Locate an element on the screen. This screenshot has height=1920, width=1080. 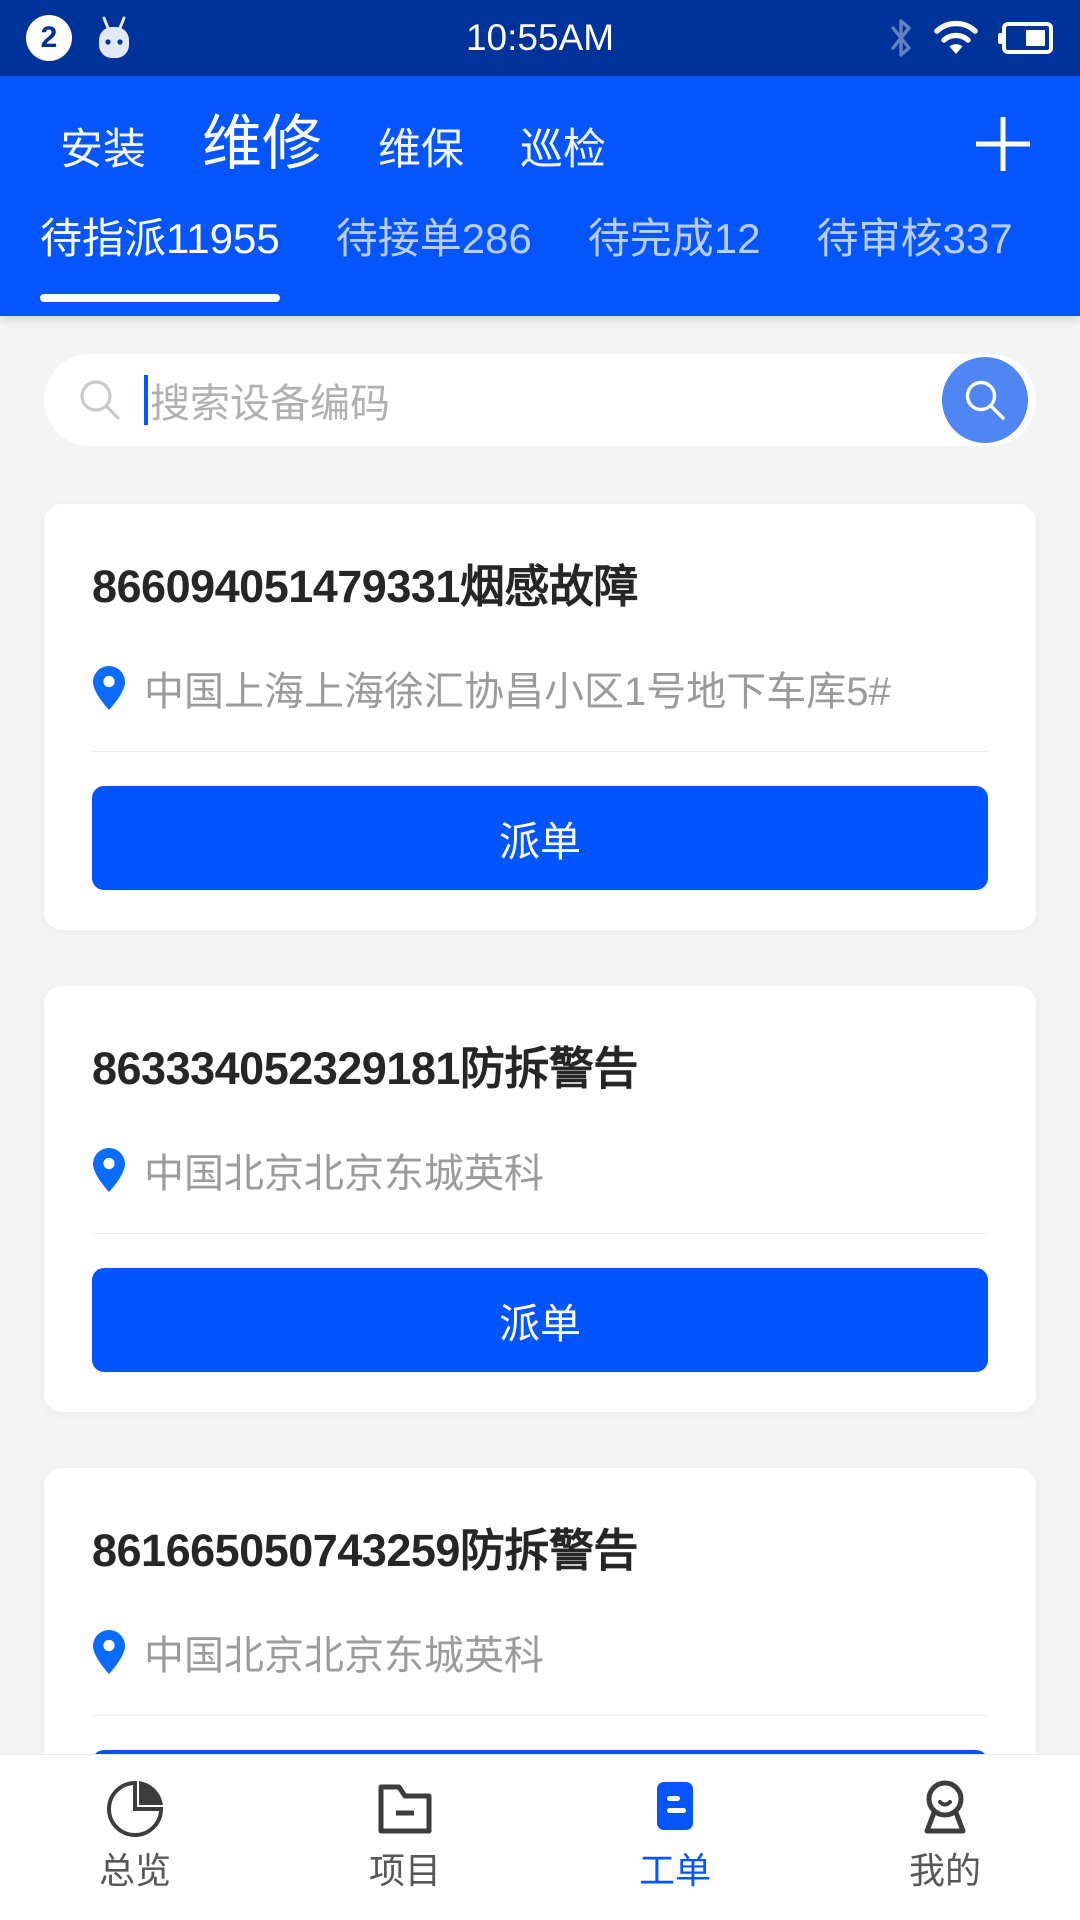
order-title: 863334052329181防拆警告 is located at coordinates (365, 1068).